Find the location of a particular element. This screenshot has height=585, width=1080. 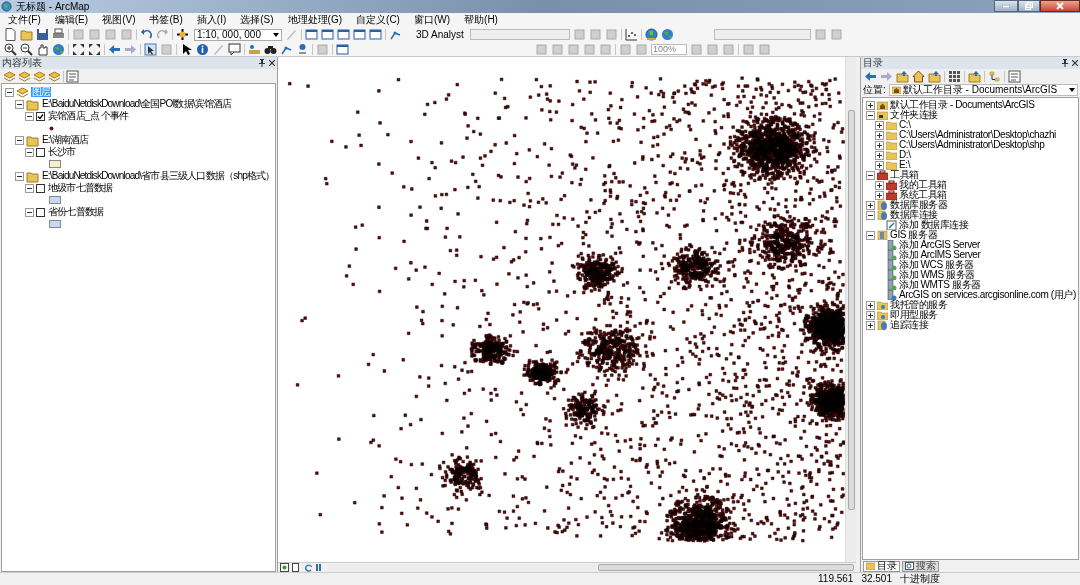

menu-item: 书签(B) is located at coordinates (166, 20).